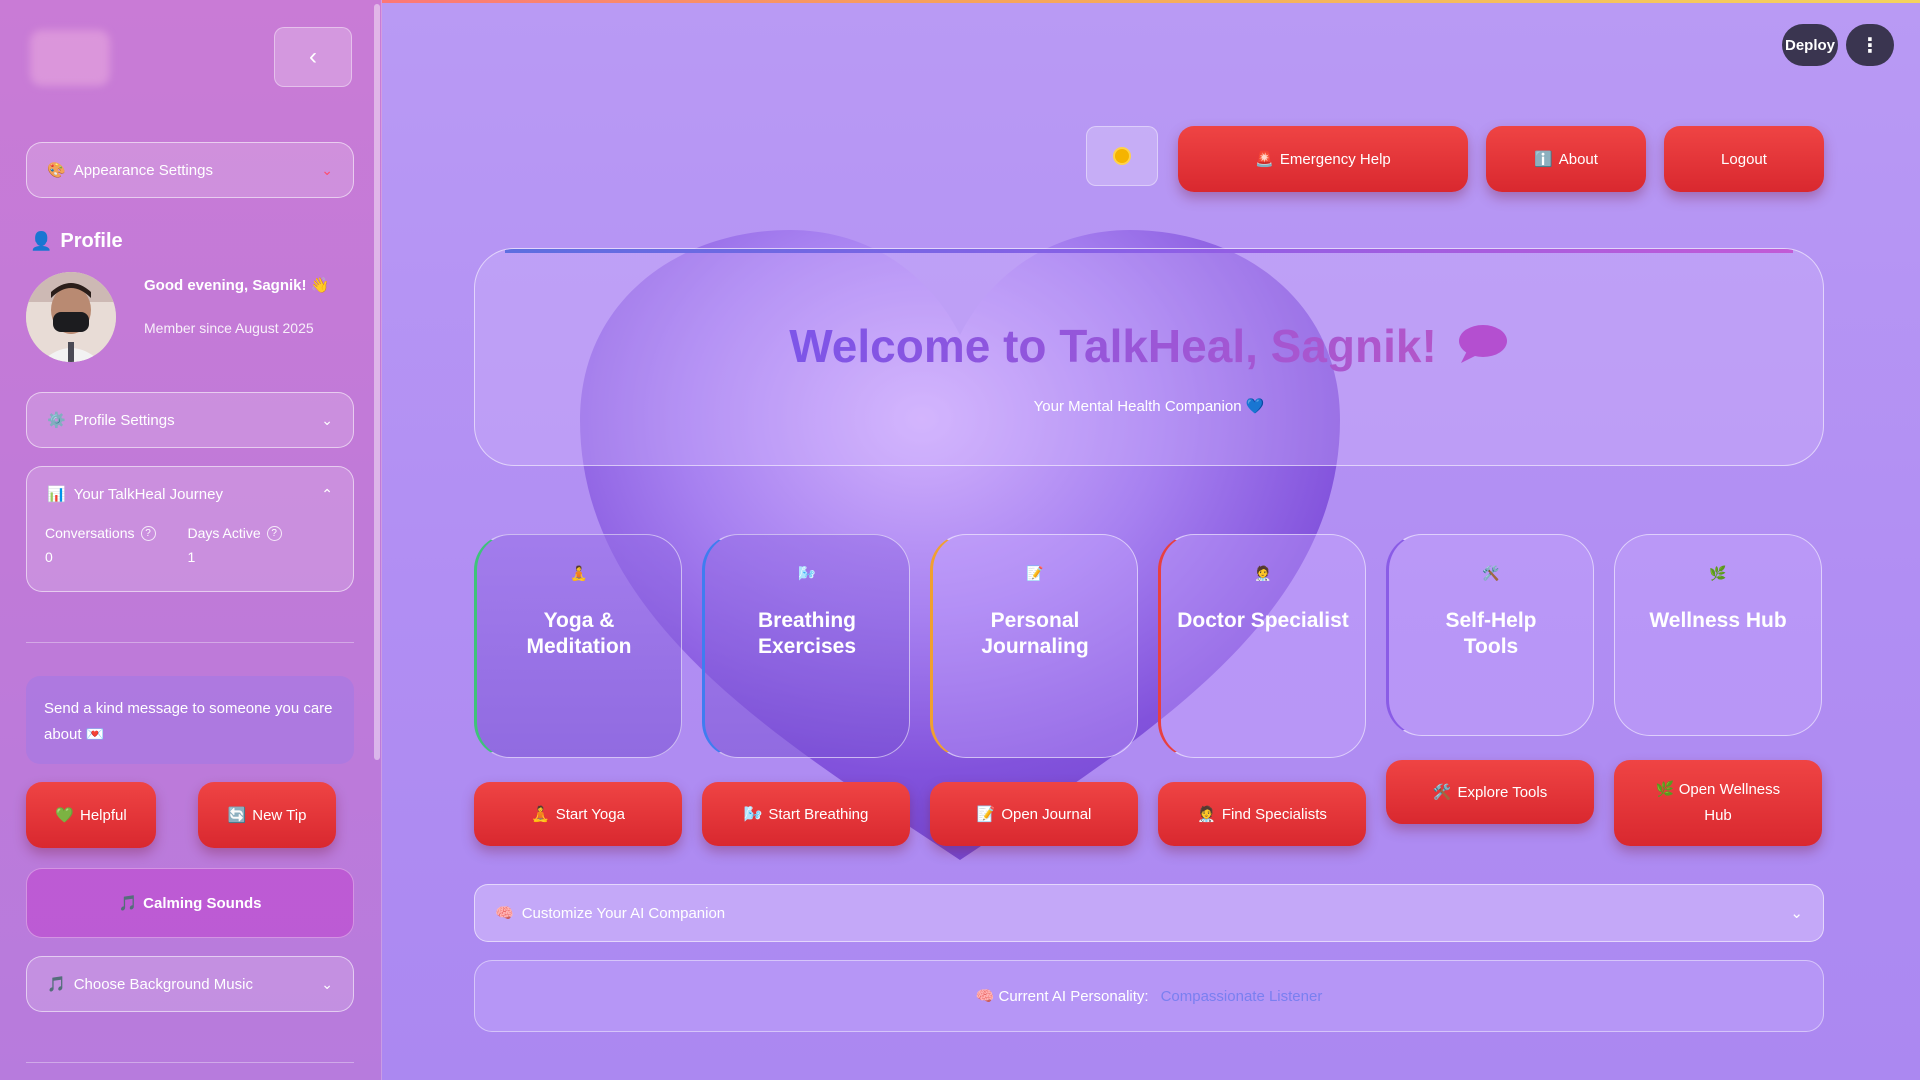 The width and height of the screenshot is (1920, 1080). I want to click on journey-stats: Conversations? 0 Days Active? 1, so click(190, 545).